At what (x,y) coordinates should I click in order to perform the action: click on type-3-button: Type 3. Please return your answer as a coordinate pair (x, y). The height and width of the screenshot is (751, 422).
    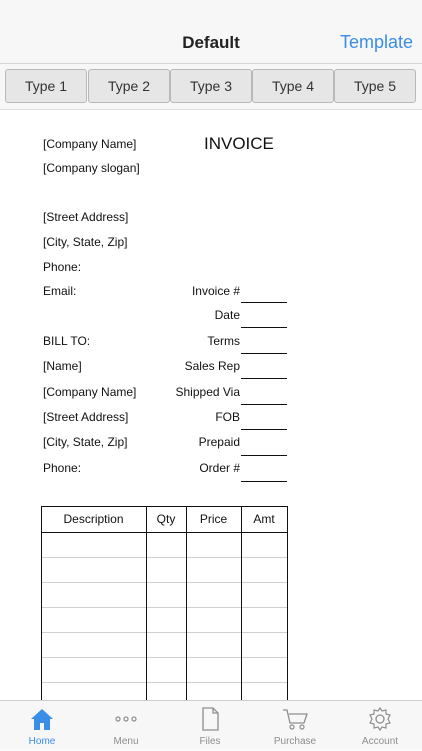
    Looking at the image, I should click on (211, 86).